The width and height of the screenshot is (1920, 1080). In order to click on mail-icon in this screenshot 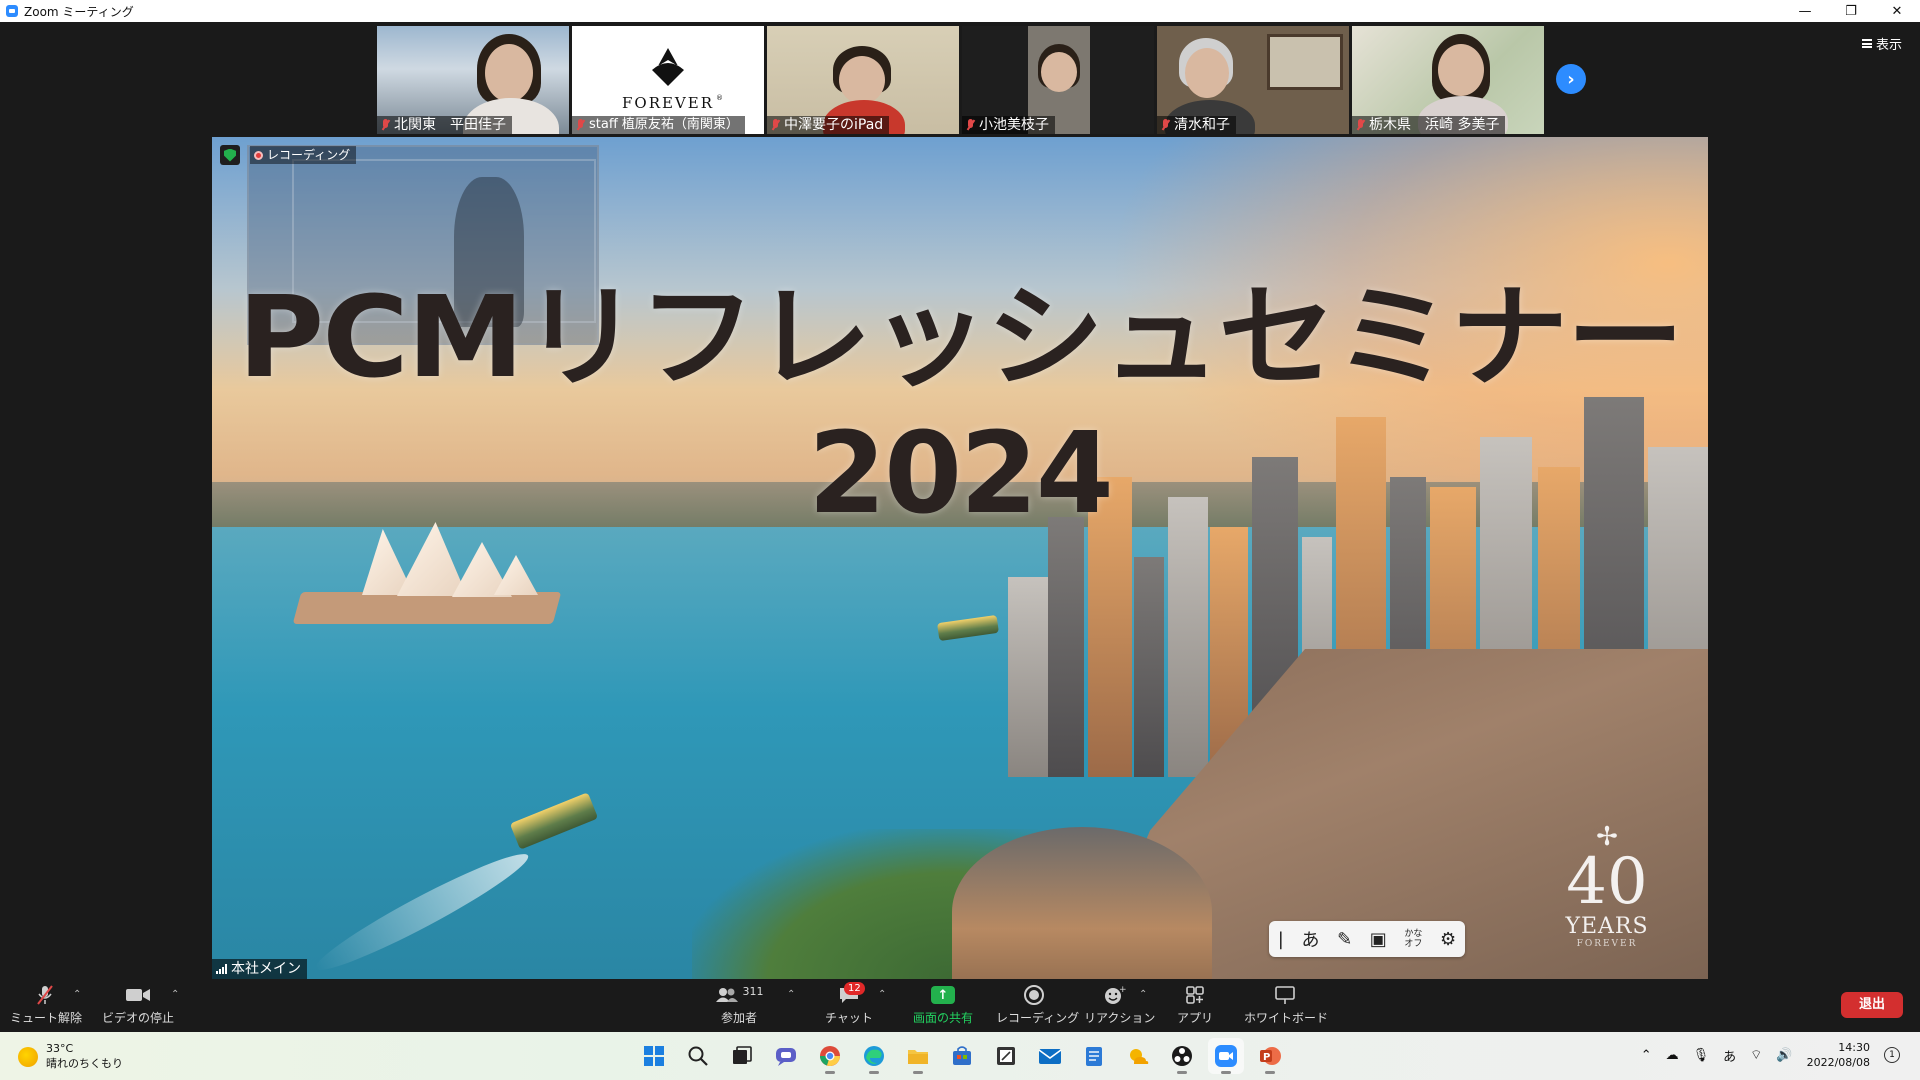, I will do `click(1050, 1056)`.